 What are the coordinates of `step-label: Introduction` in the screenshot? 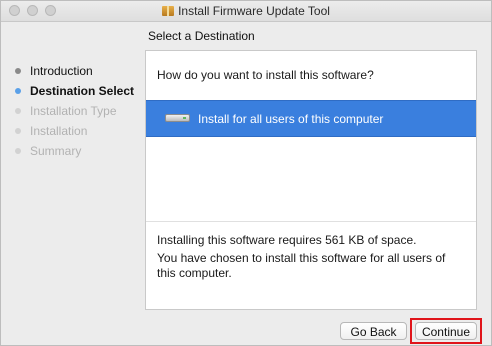 It's located at (61, 71).